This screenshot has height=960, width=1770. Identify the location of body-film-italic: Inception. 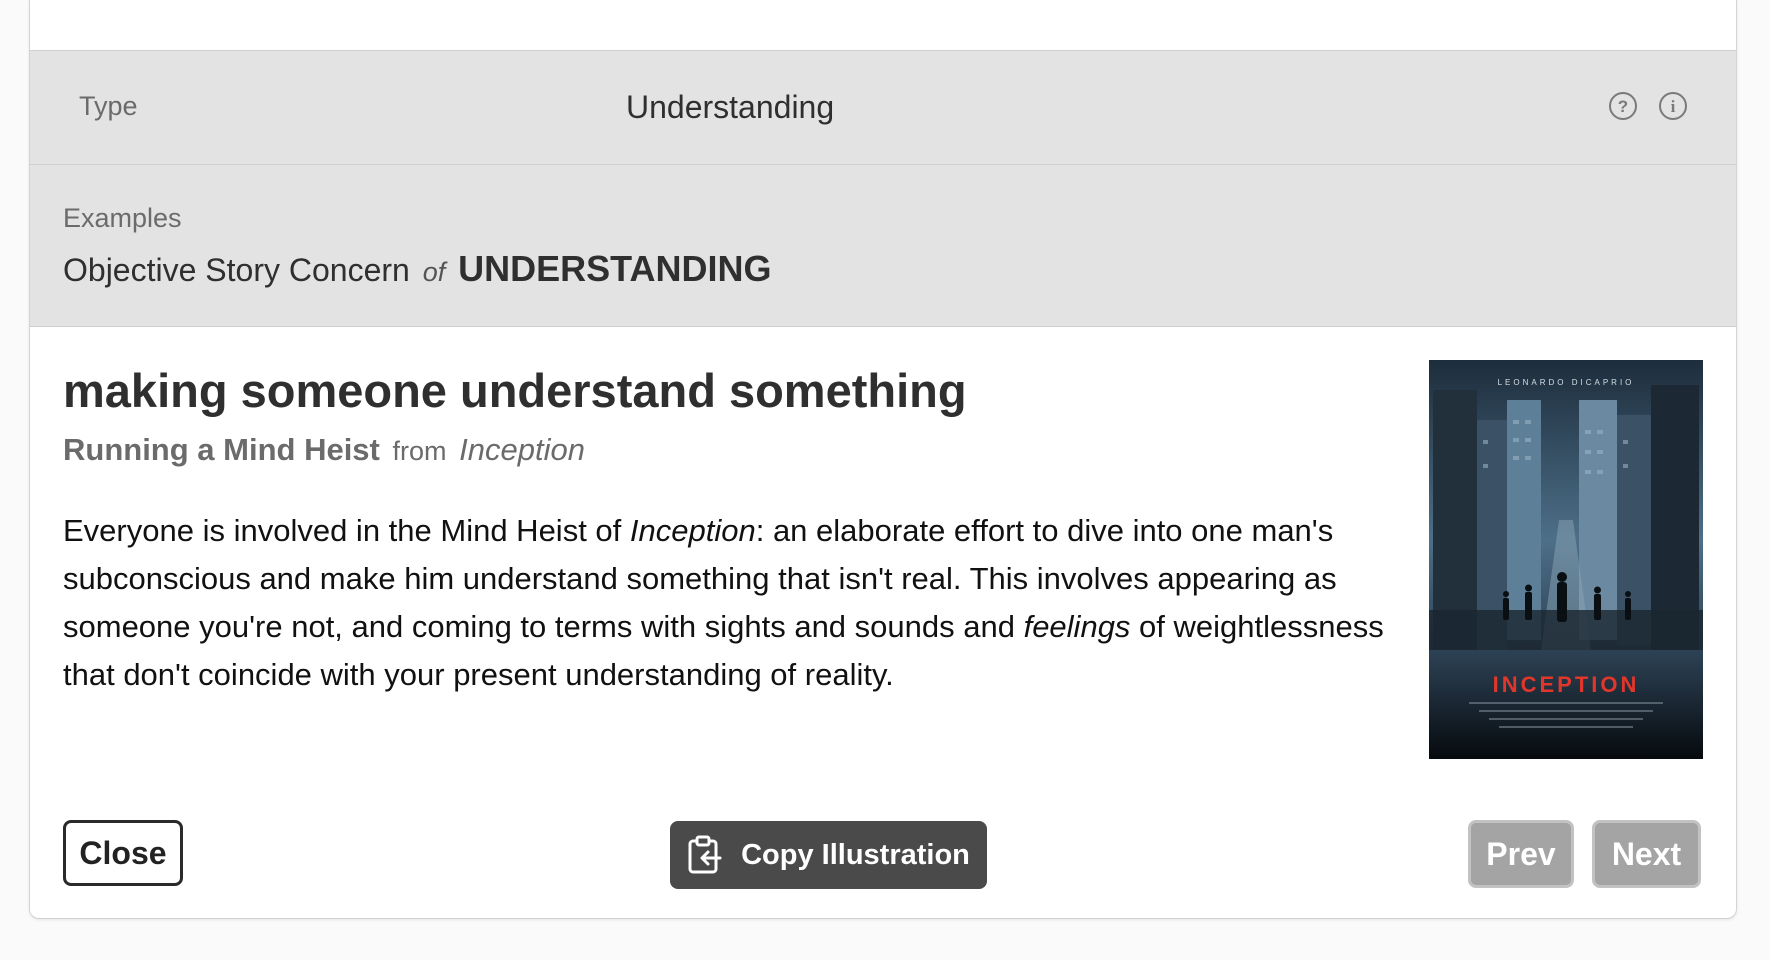
(692, 530).